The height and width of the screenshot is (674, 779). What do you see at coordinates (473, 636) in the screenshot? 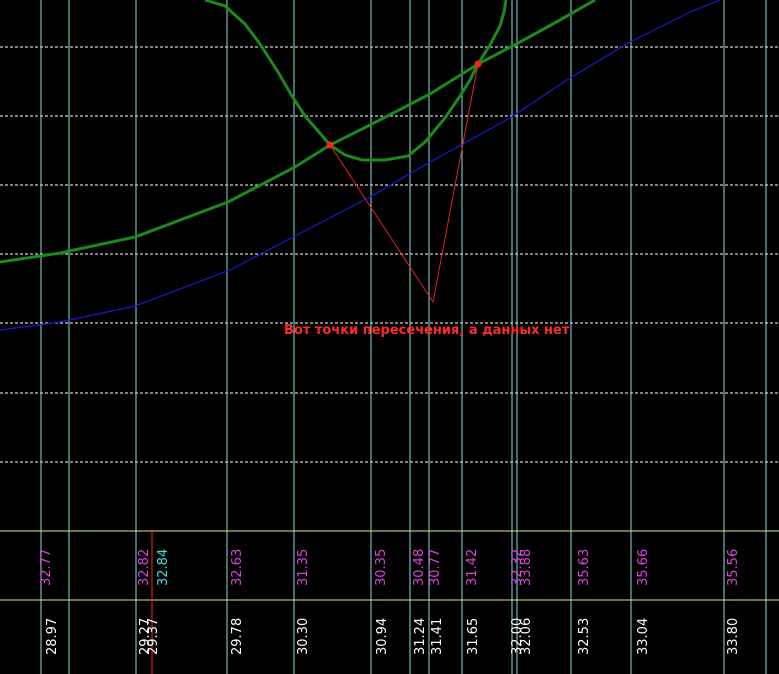
I see `bottom-value-label: 31.65` at bounding box center [473, 636].